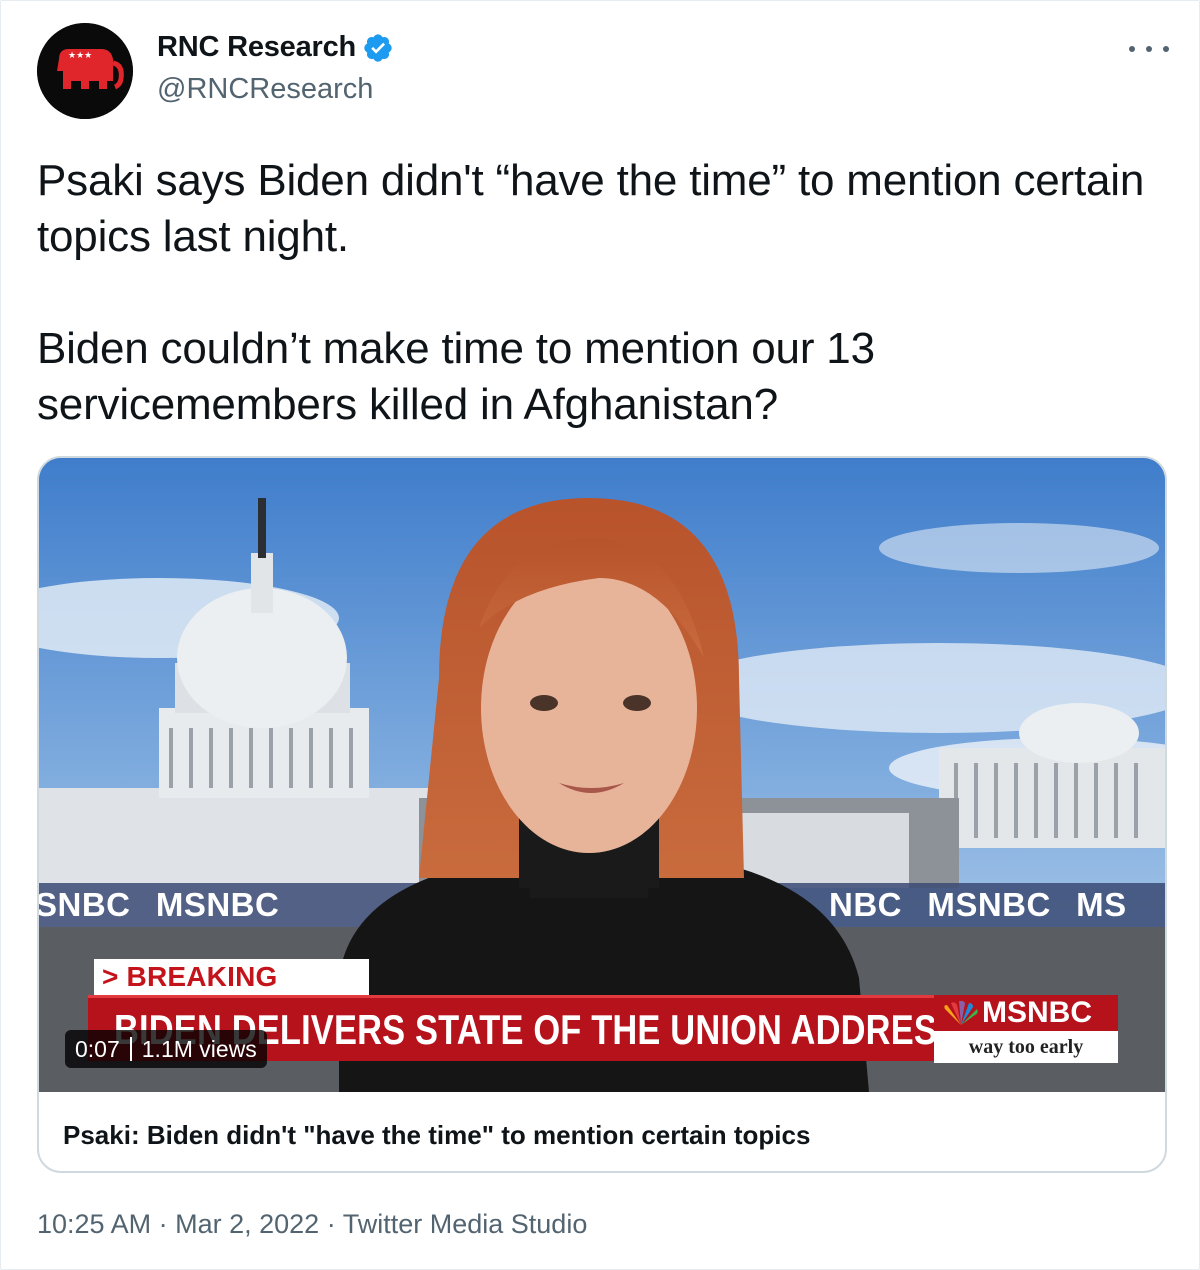 This screenshot has height=1270, width=1200. What do you see at coordinates (159, 904) in the screenshot?
I see `ticker-left: SNBC MSNBC` at bounding box center [159, 904].